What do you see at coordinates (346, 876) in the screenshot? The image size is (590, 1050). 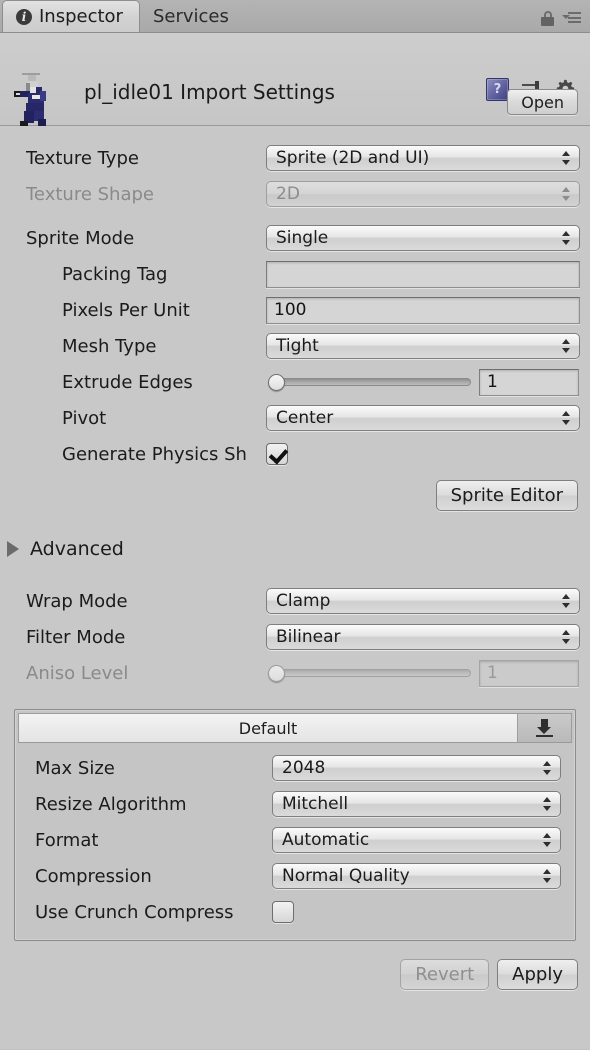 I see `compression-value: Normal Quality` at bounding box center [346, 876].